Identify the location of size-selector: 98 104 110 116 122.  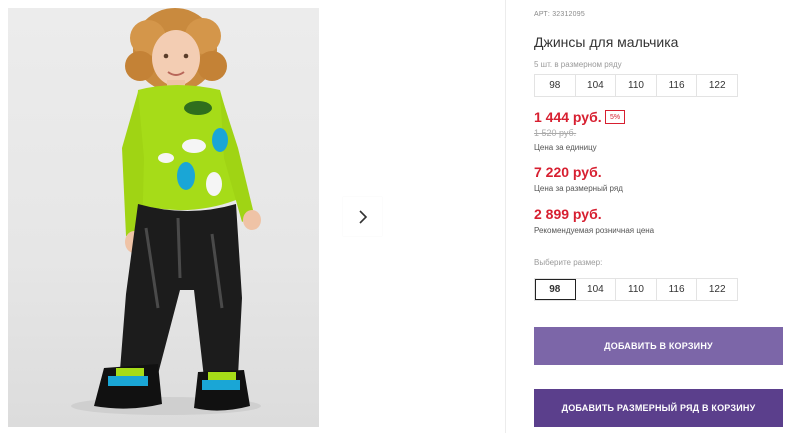
(636, 289).